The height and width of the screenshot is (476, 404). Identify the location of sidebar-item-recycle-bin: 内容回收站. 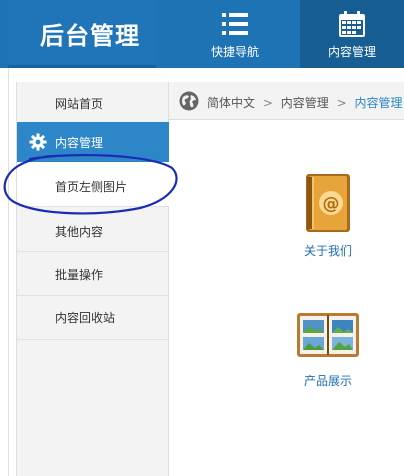
(93, 318).